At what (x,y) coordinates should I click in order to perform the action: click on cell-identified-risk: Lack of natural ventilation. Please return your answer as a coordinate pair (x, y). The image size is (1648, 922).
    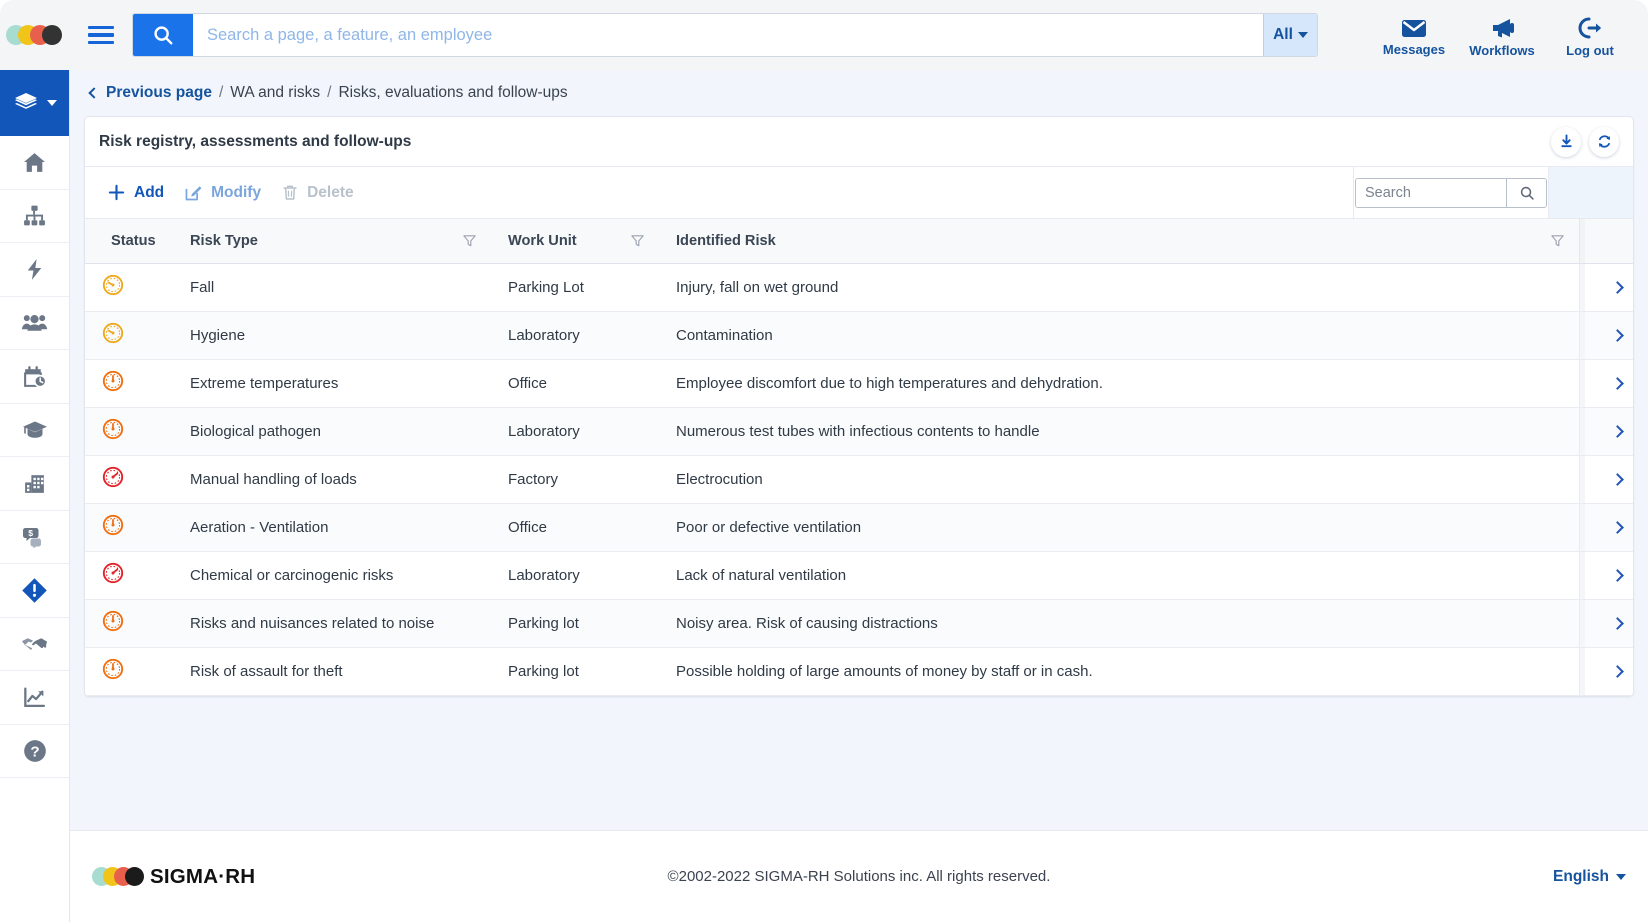
    Looking at the image, I should click on (1119, 575).